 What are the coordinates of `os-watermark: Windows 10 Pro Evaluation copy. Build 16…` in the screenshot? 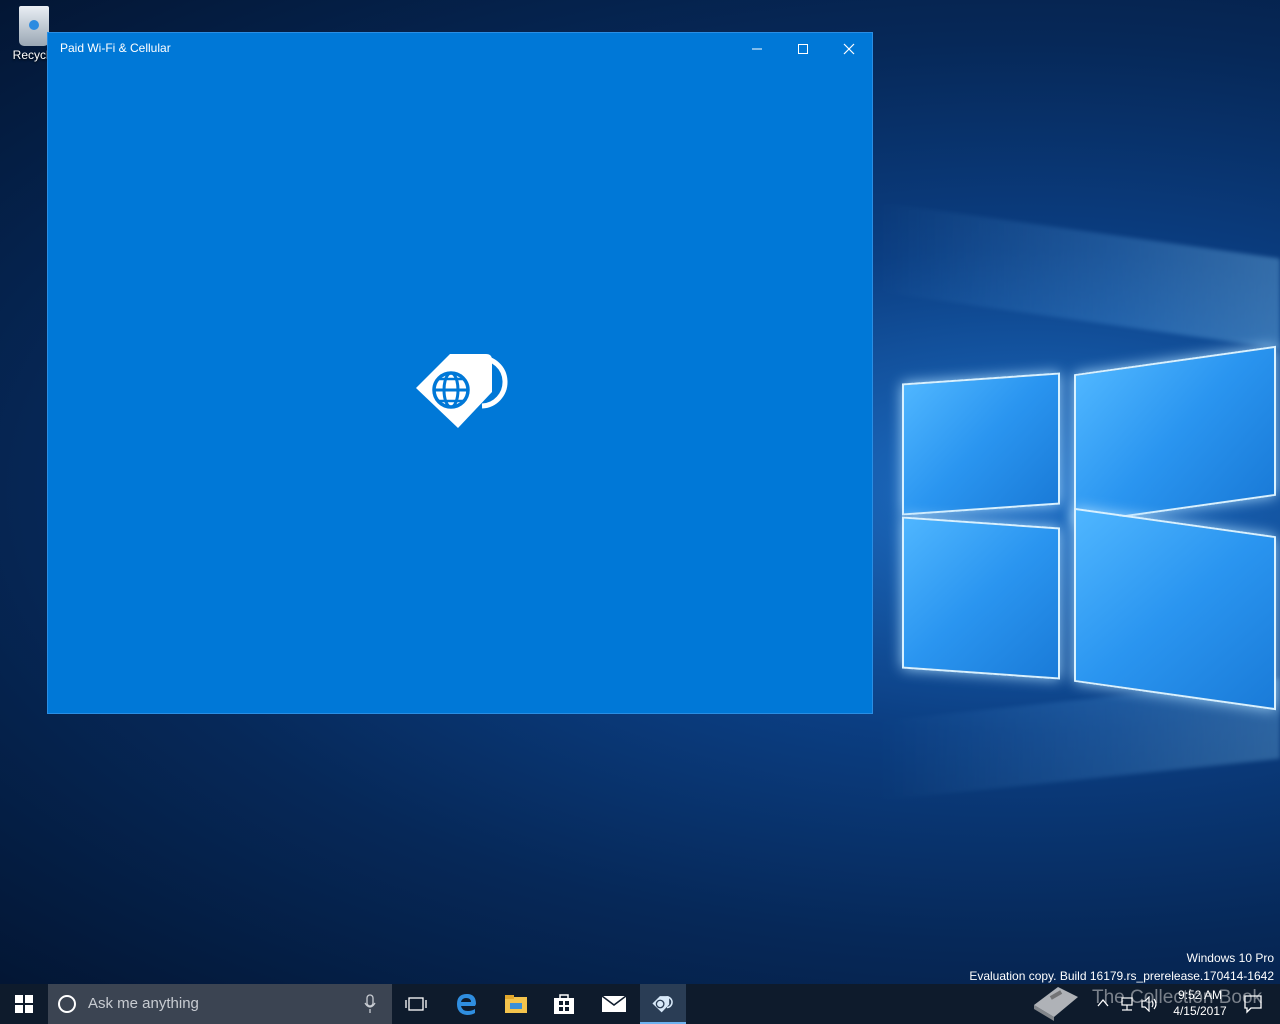 It's located at (1121, 966).